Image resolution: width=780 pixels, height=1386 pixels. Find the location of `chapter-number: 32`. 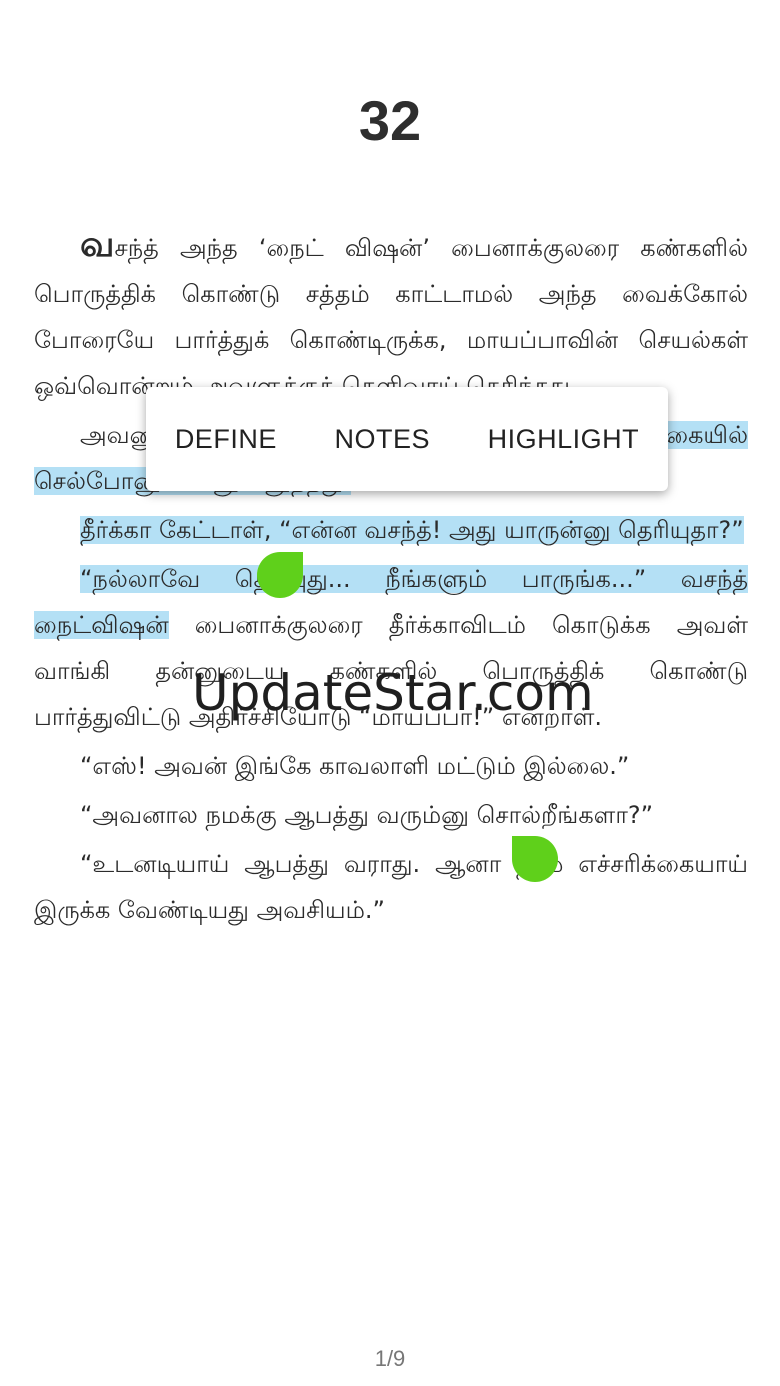

chapter-number: 32 is located at coordinates (390, 120).